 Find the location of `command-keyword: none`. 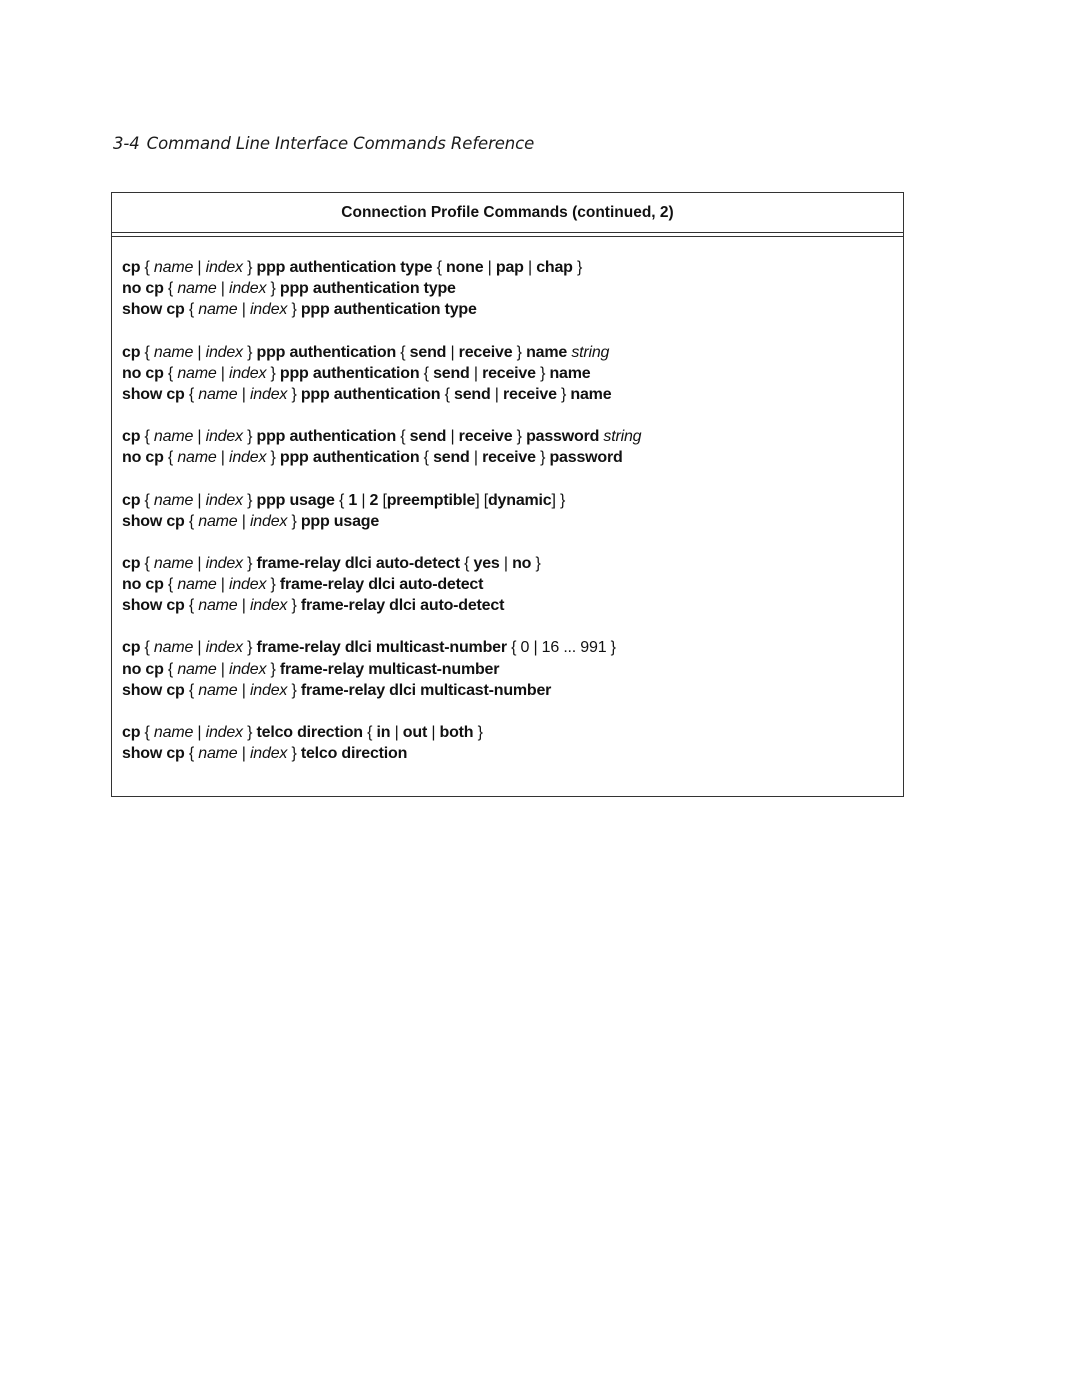

command-keyword: none is located at coordinates (465, 267).